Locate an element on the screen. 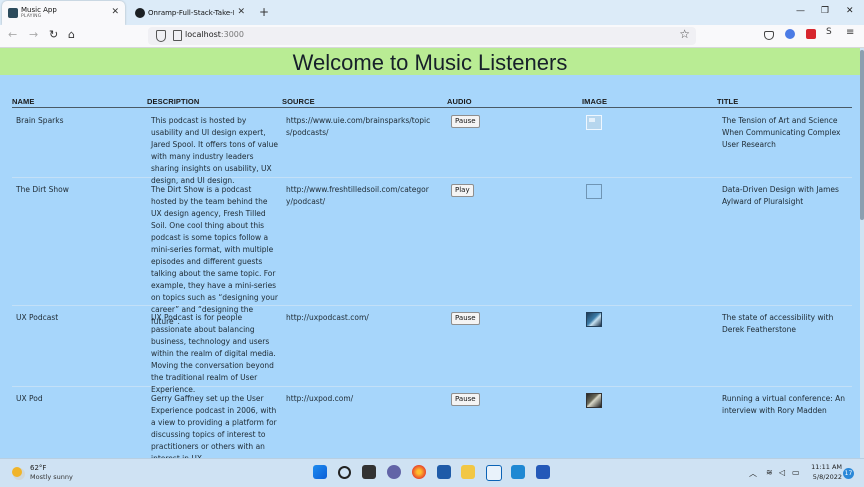 Image resolution: width=864 pixels, height=487 pixels. task-view-icon is located at coordinates (369, 472).